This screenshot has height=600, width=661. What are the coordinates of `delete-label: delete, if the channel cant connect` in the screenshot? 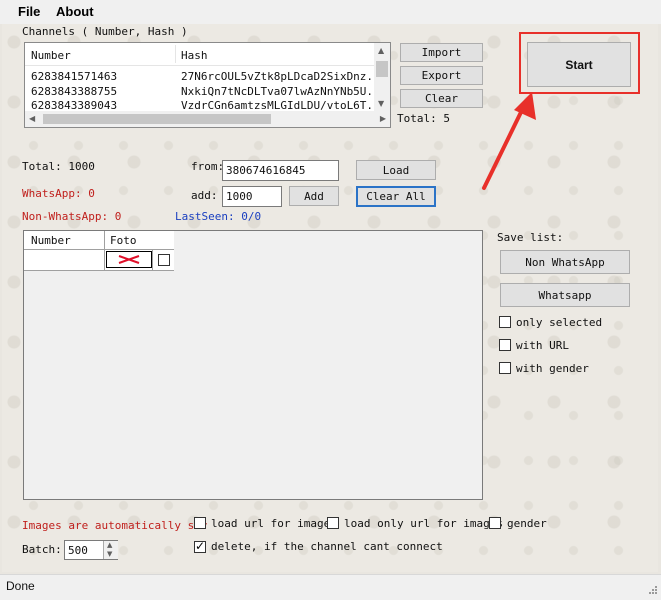 It's located at (327, 546).